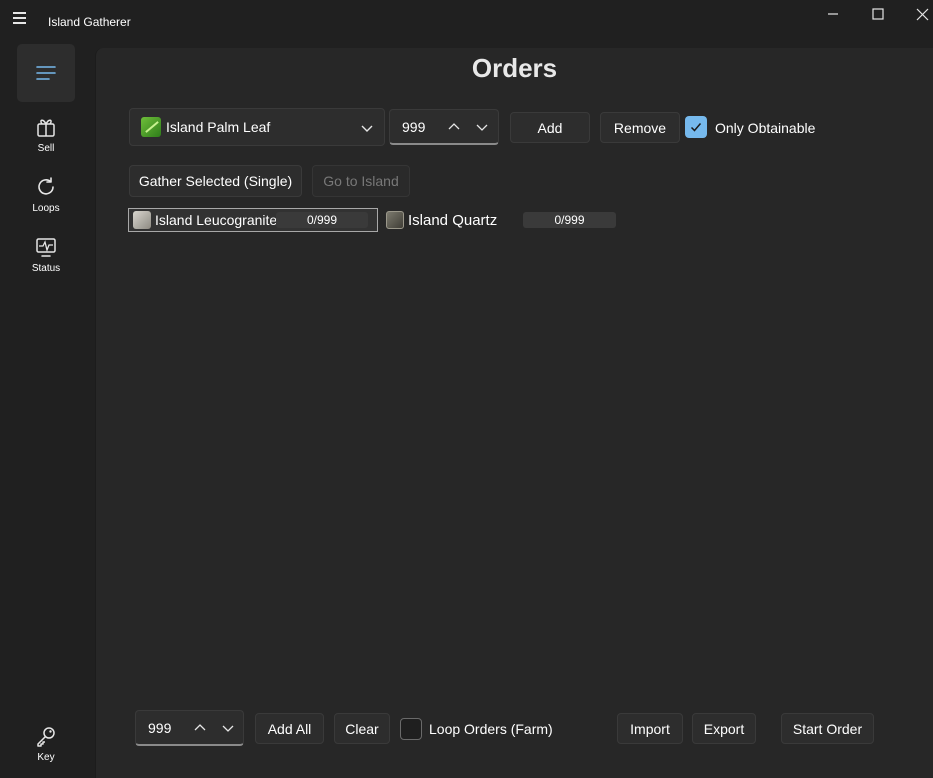 This screenshot has height=778, width=933. Describe the element at coordinates (218, 127) in the screenshot. I see `selected-item-text: Island Palm Leaf` at that location.